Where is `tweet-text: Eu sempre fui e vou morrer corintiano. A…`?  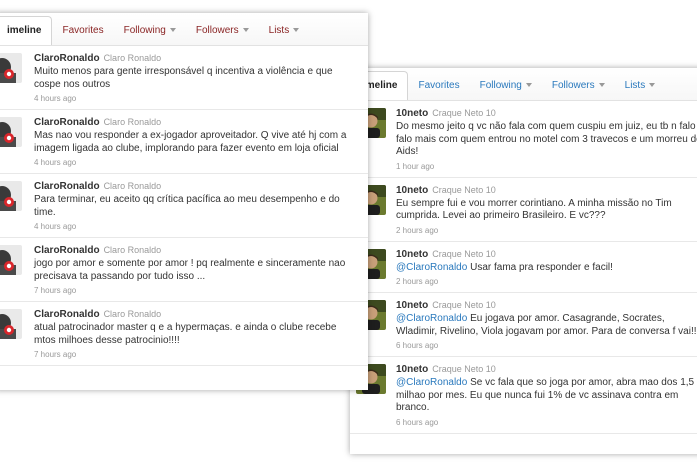 tweet-text: Eu sempre fui e vou morrer corintiano. A… is located at coordinates (546, 210).